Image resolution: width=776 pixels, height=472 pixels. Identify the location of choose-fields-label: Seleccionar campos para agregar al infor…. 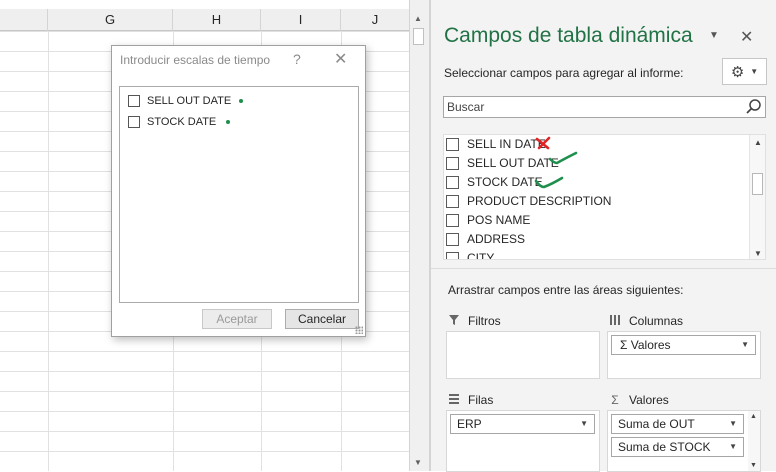
(564, 73).